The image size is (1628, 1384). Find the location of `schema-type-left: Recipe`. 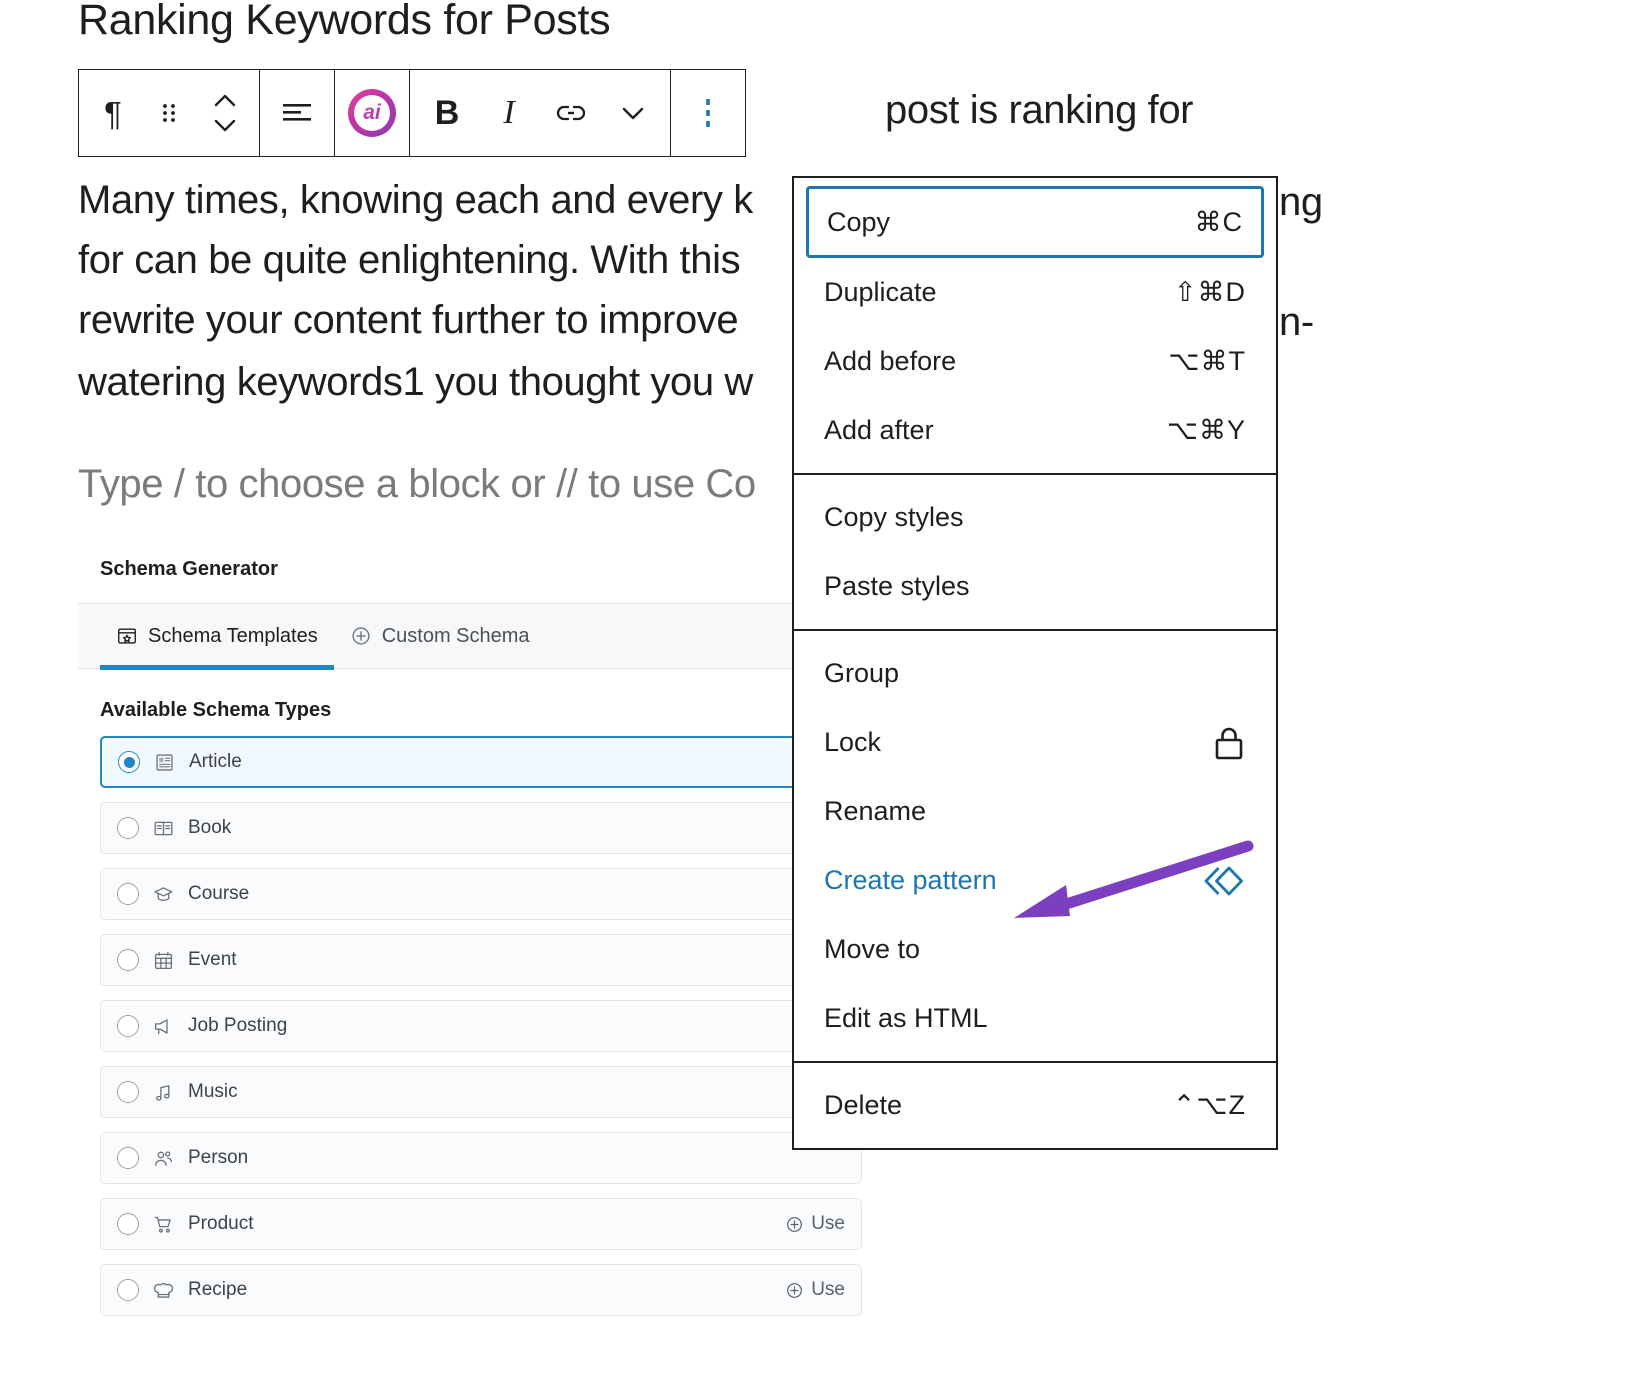

schema-type-left: Recipe is located at coordinates (182, 1290).